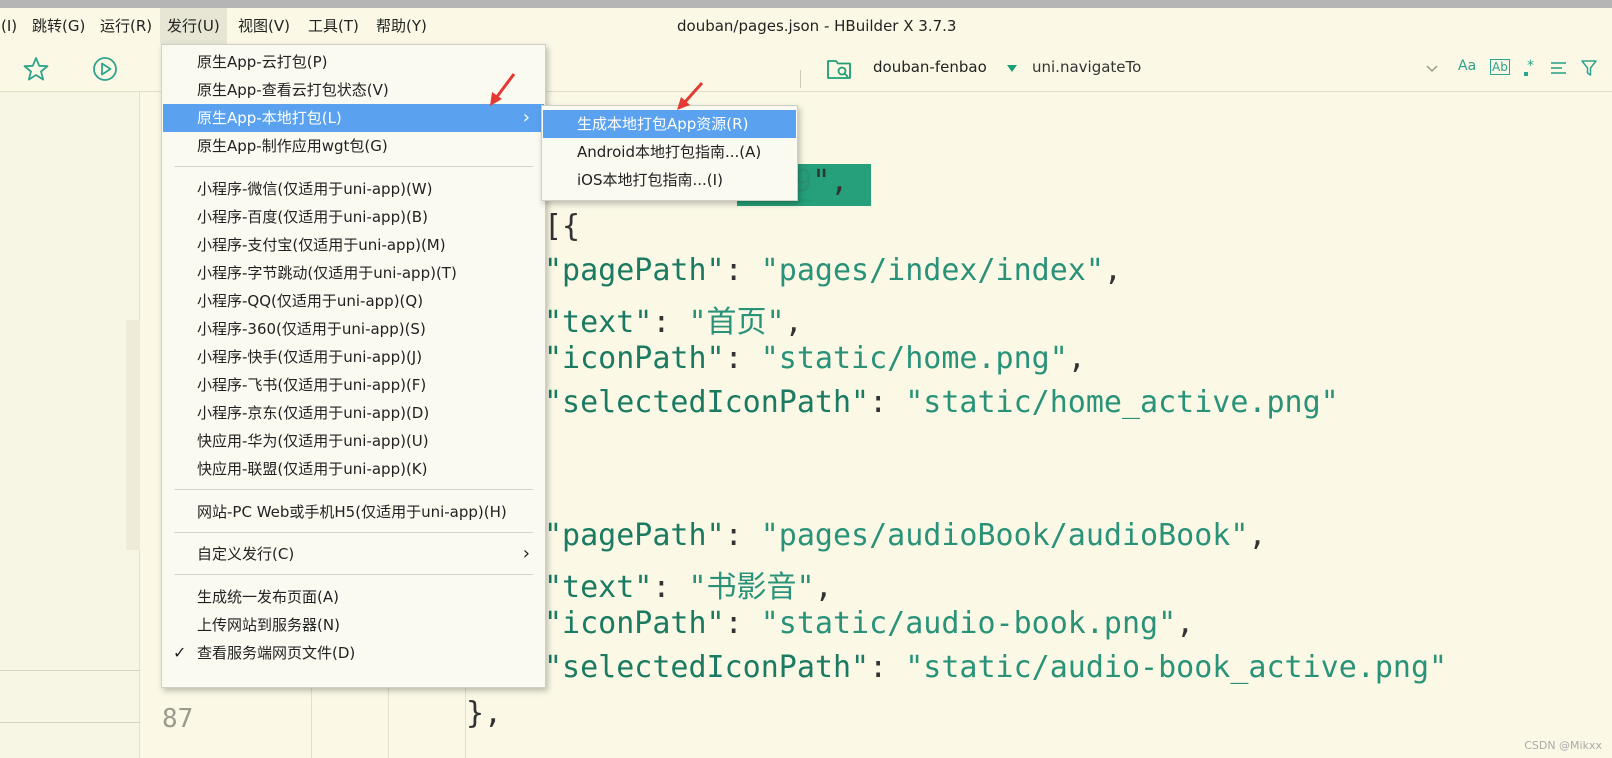 The height and width of the screenshot is (758, 1612). Describe the element at coordinates (800, 79) in the screenshot. I see `toolbar-separator` at that location.